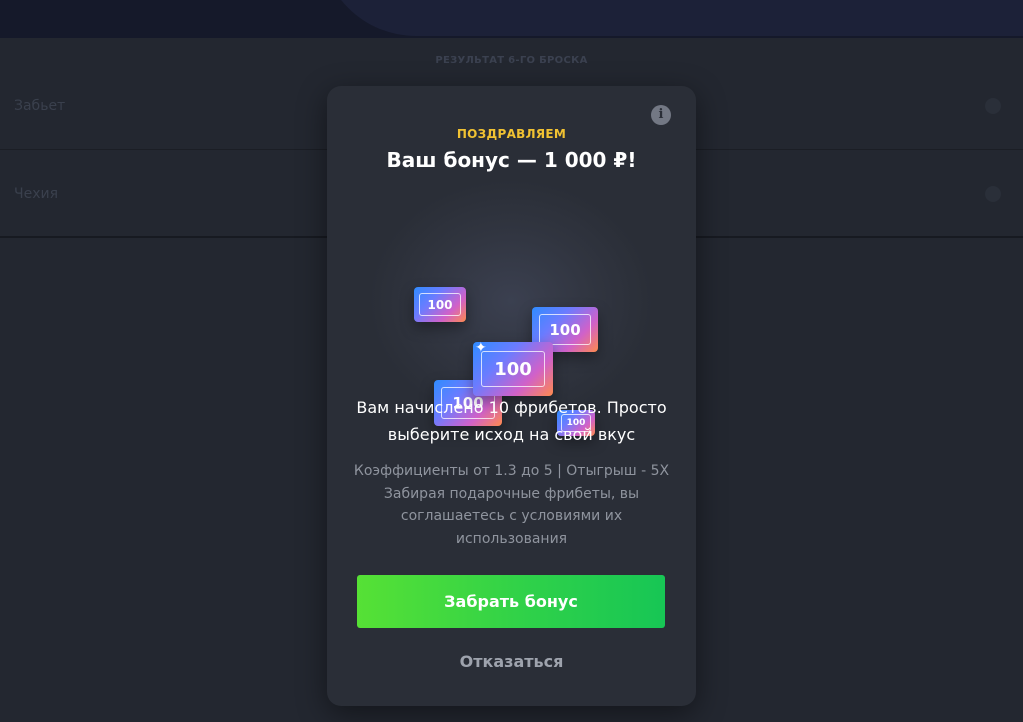  Describe the element at coordinates (481, 348) in the screenshot. I see `sparkle-icon: ✦` at that location.